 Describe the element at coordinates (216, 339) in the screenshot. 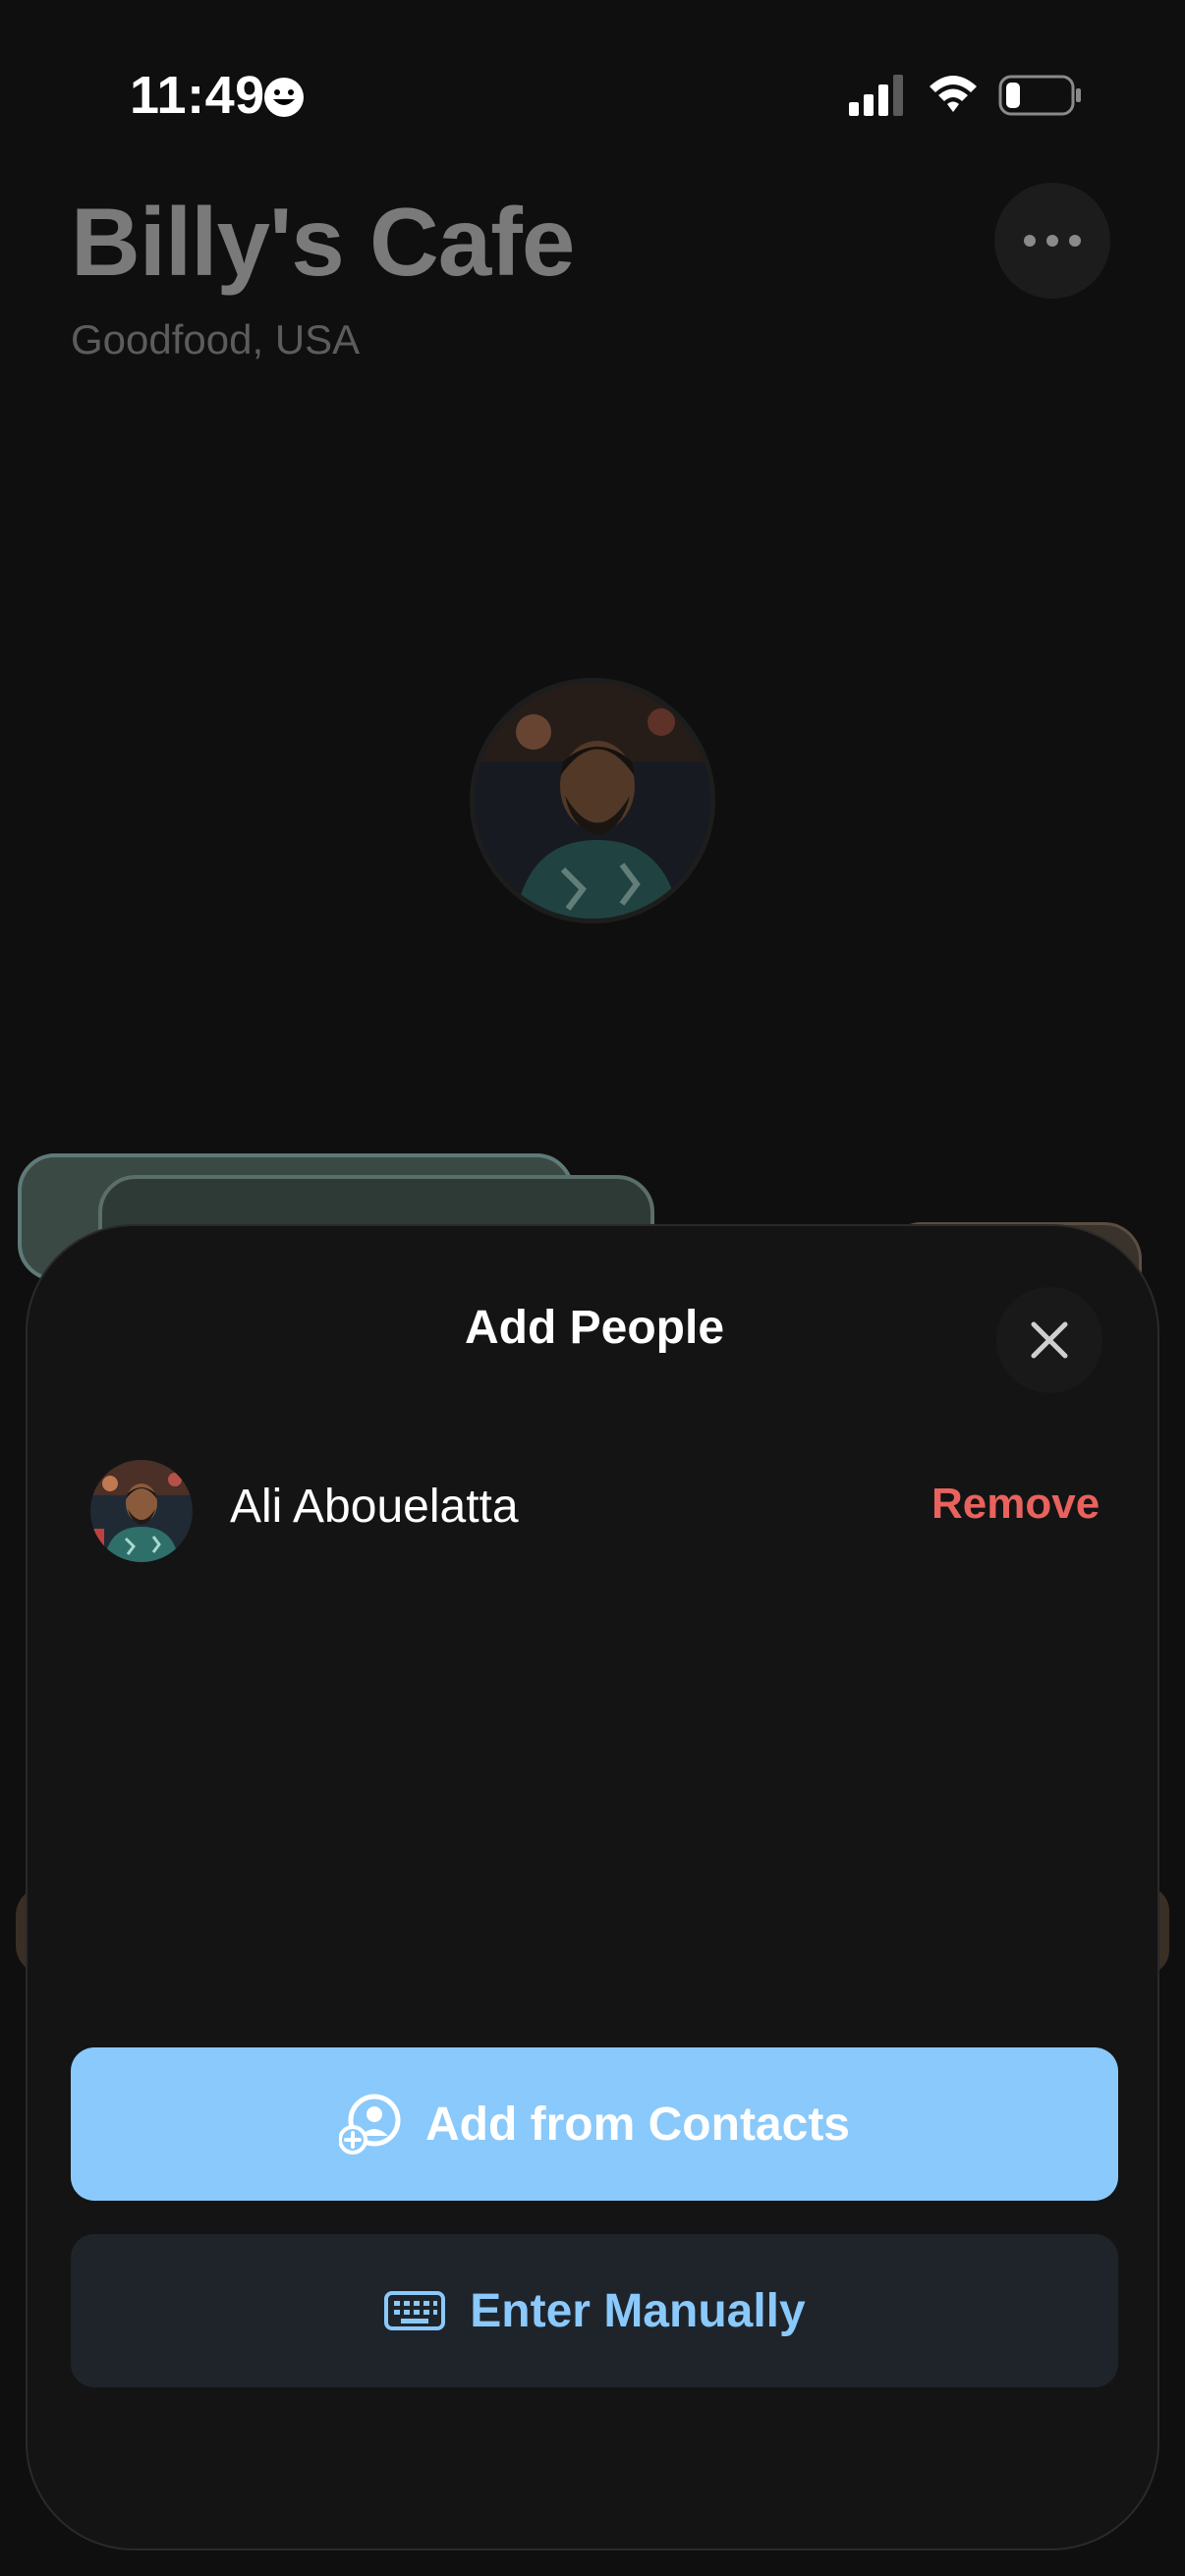

I see `cafe-location: Goodfood, USA` at that location.